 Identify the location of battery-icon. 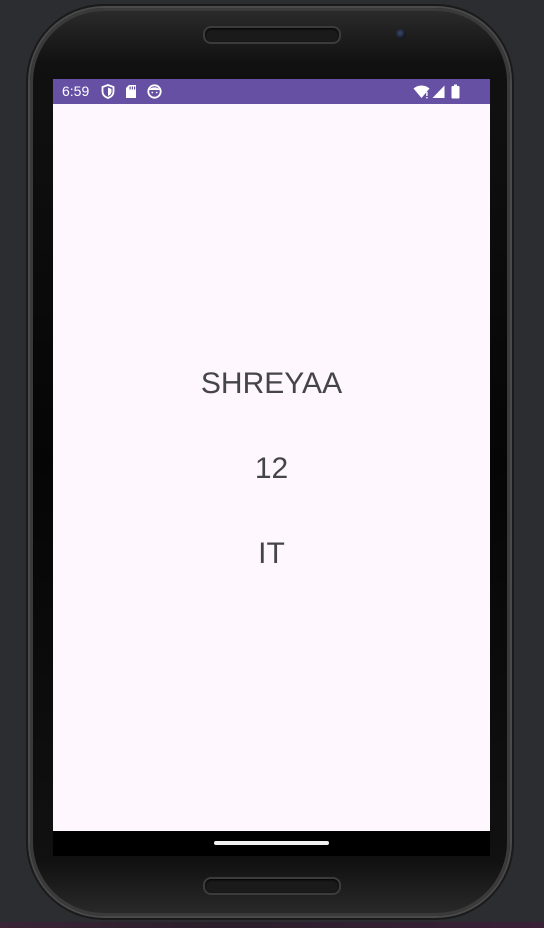
(455, 91).